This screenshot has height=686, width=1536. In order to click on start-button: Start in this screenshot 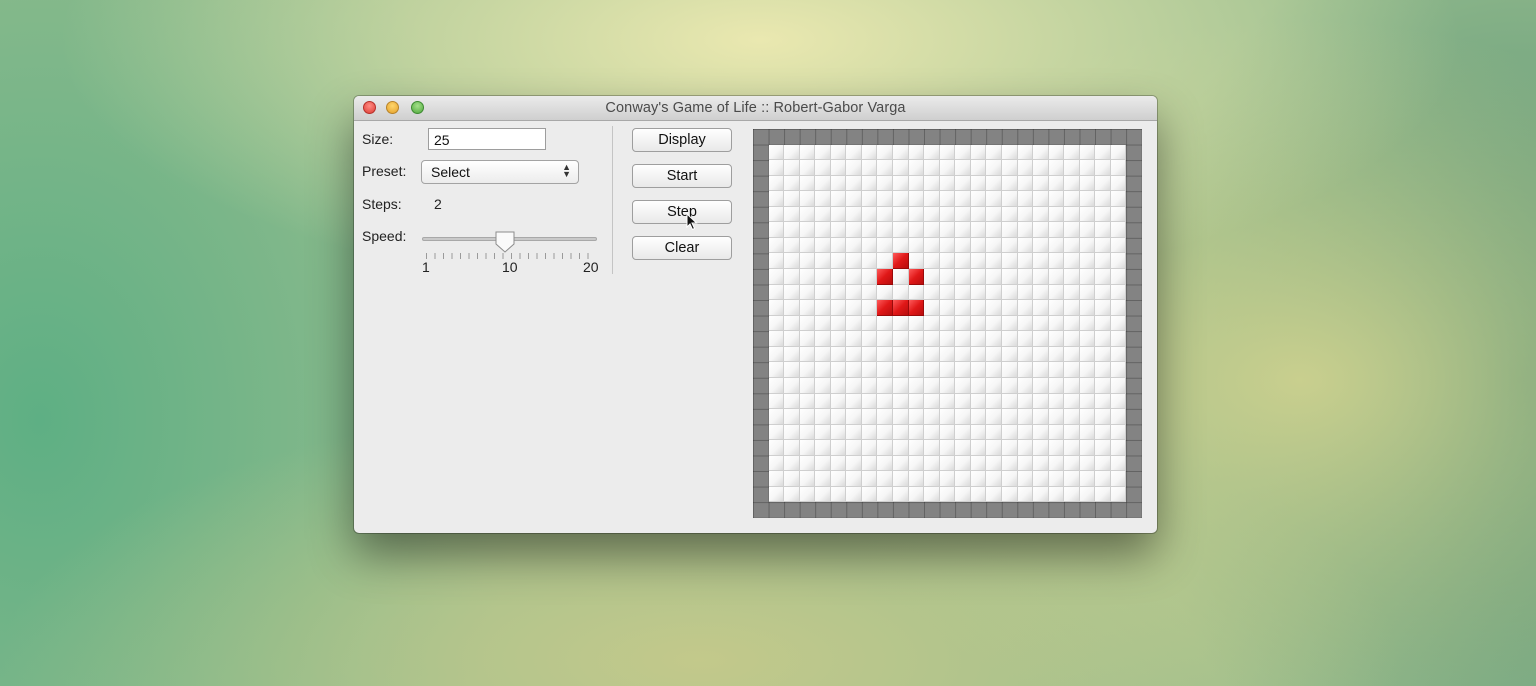, I will do `click(682, 176)`.